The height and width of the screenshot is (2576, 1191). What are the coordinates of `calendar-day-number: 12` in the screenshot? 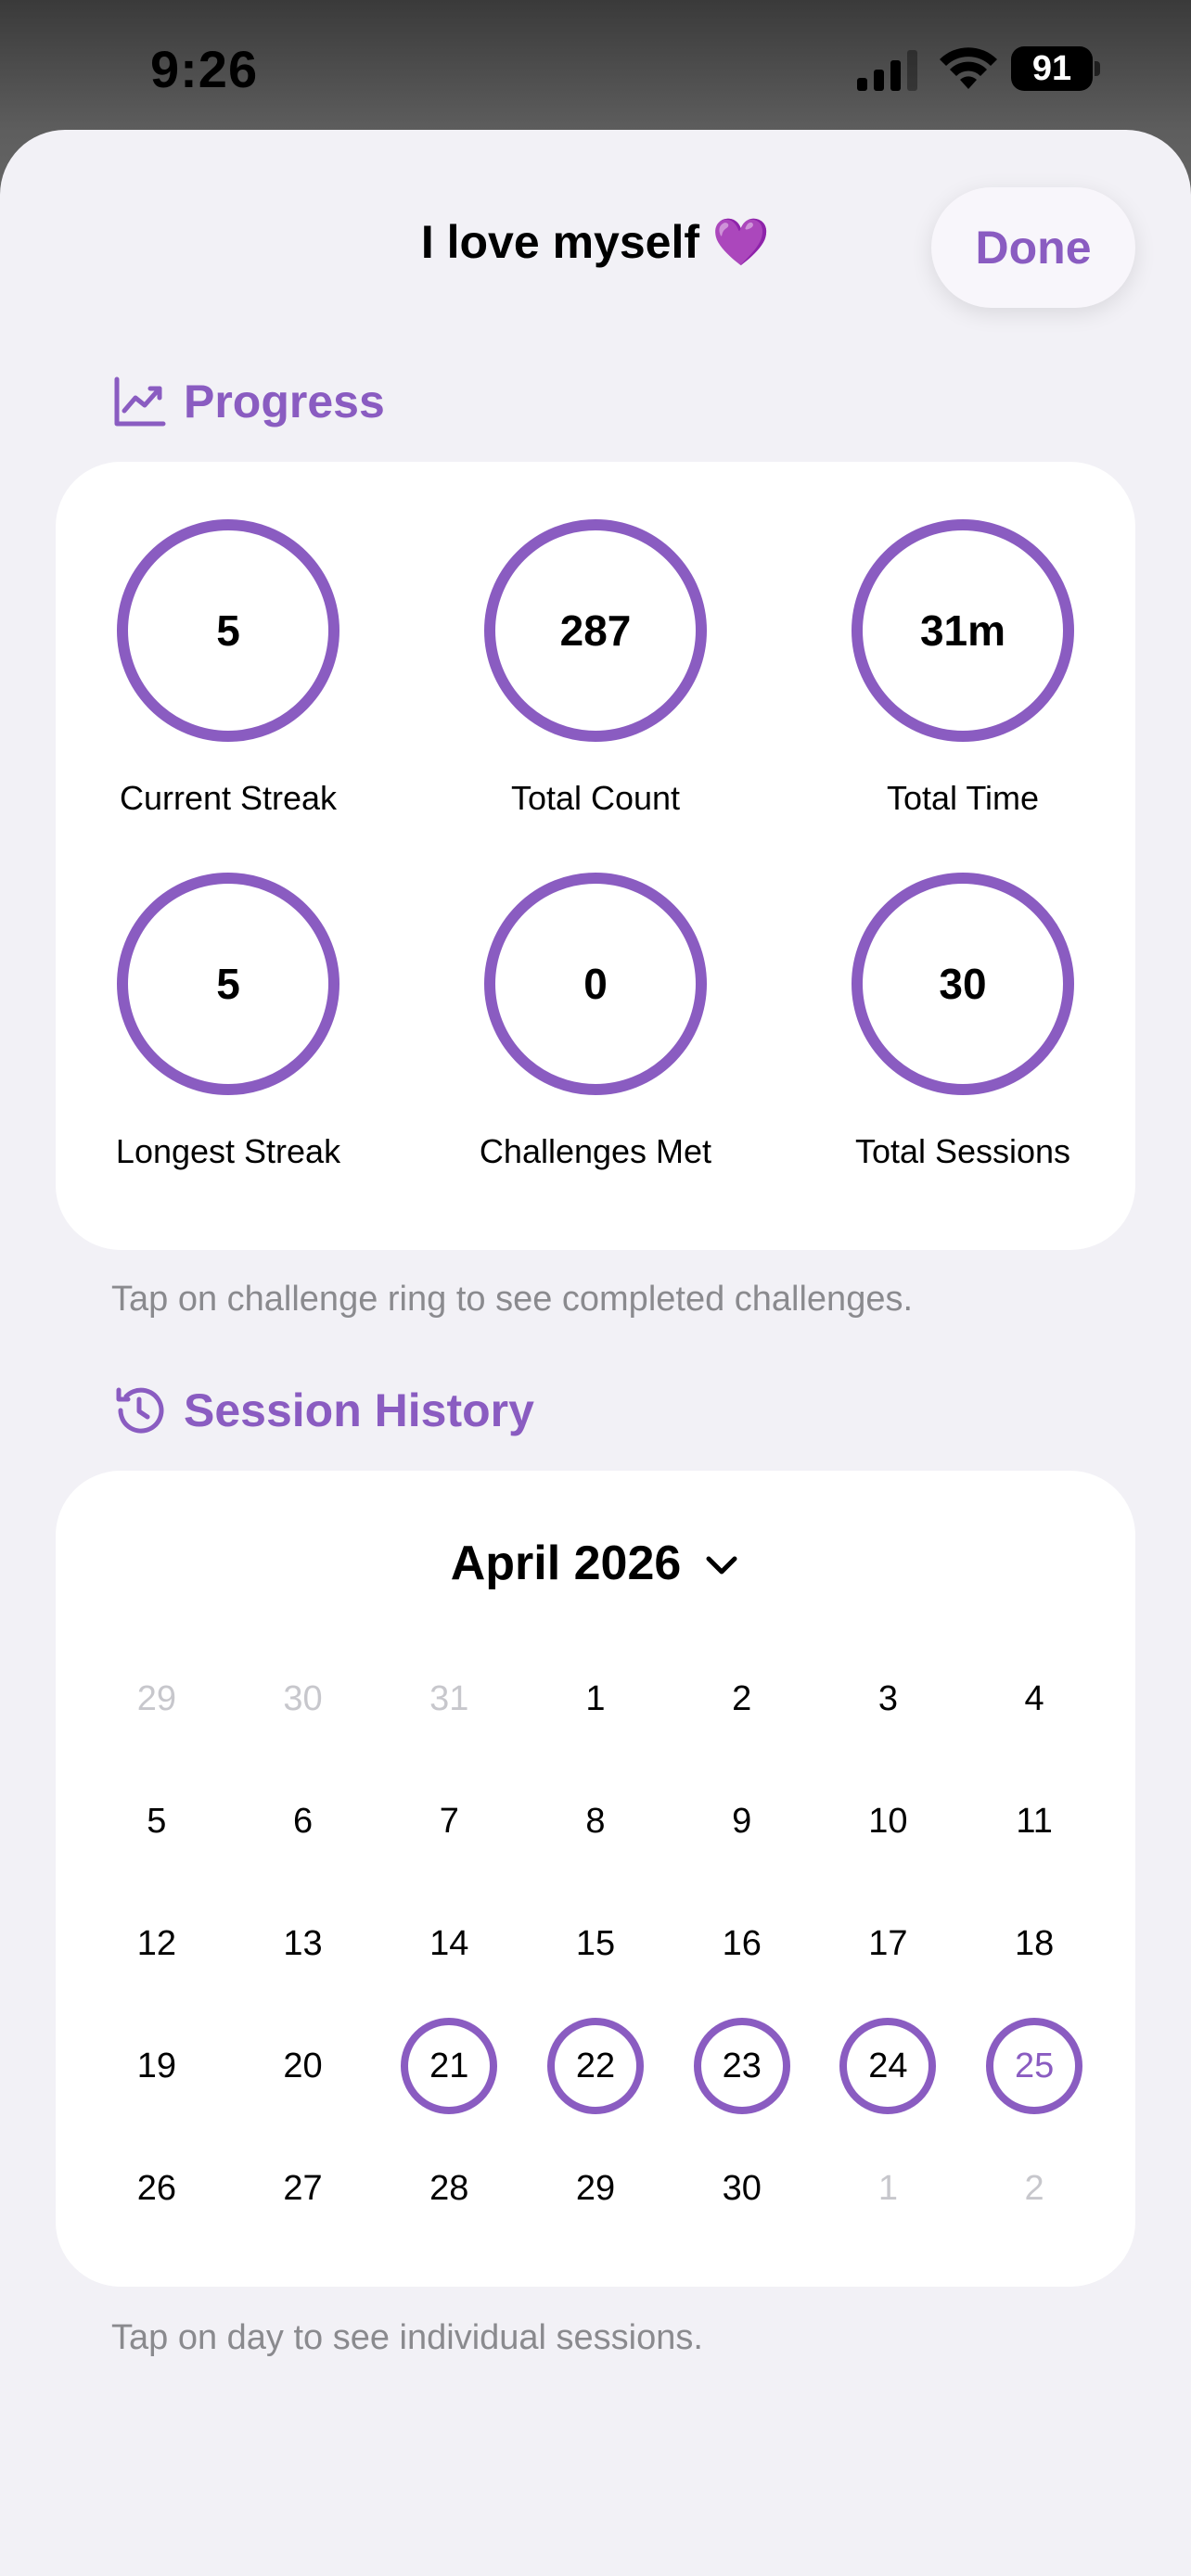 It's located at (156, 1943).